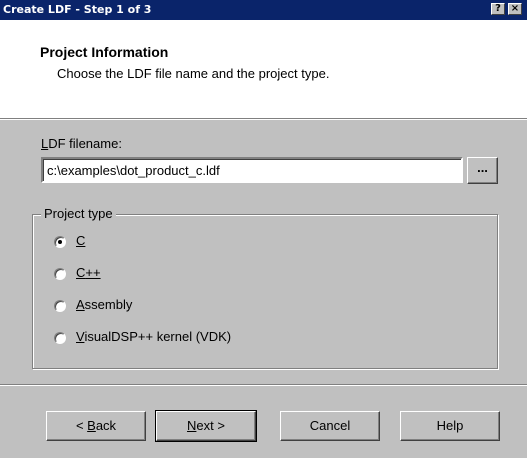  I want to click on radio-cpp-label: C++, so click(88, 272).